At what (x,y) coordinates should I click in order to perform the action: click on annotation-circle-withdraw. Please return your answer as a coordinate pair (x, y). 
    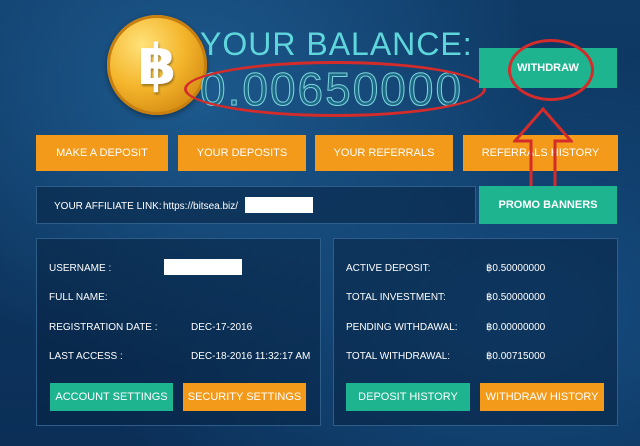
    Looking at the image, I should click on (551, 70).